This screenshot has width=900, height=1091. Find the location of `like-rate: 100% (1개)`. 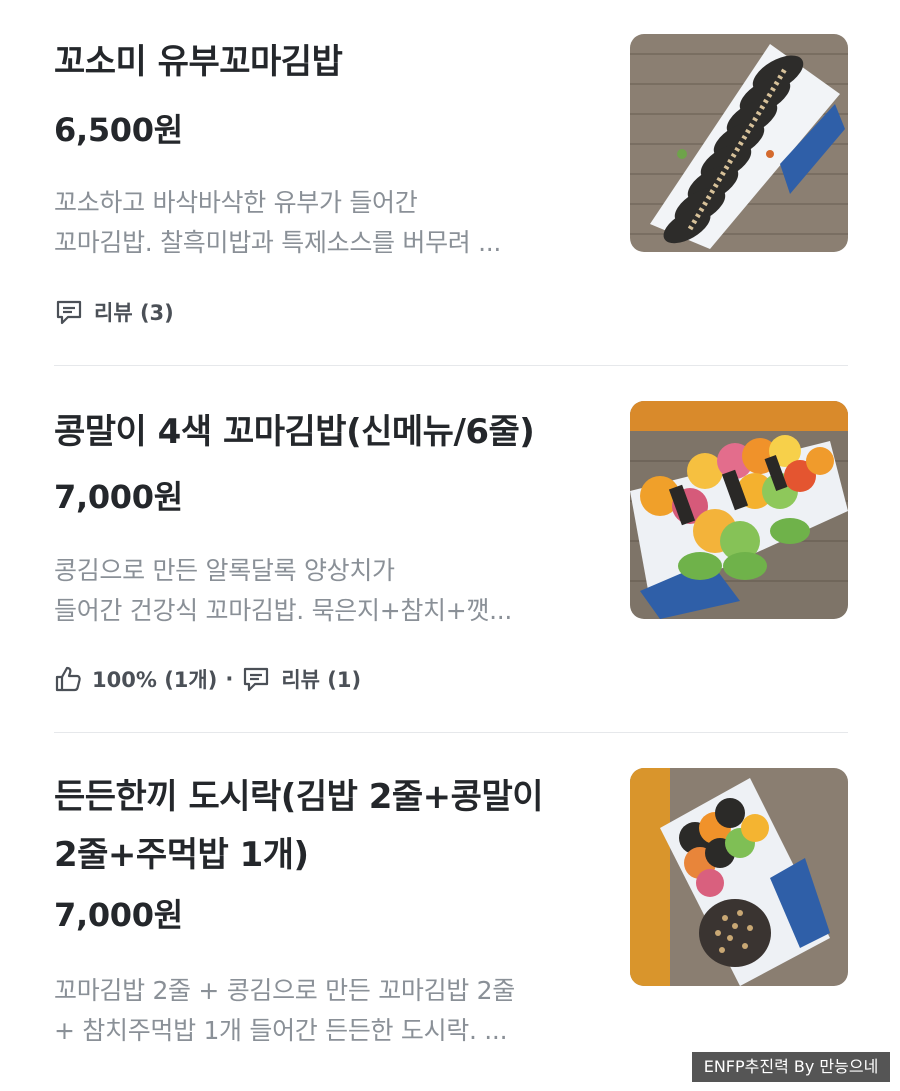

like-rate: 100% (1개) is located at coordinates (155, 680).